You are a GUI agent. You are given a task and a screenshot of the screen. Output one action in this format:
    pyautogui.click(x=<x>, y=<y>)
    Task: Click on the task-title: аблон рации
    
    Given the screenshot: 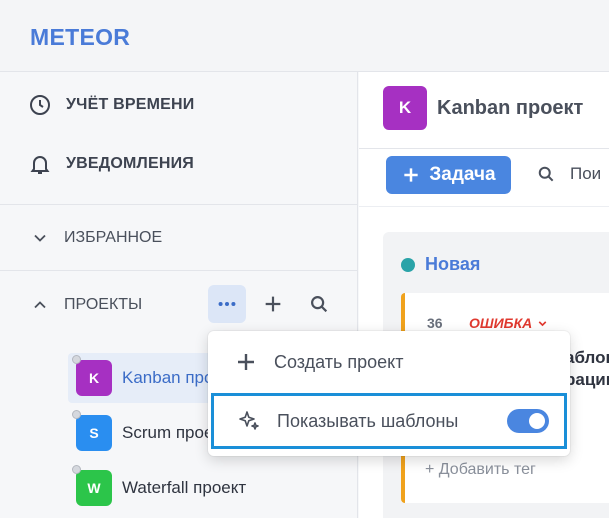 What is the action you would take?
    pyautogui.click(x=587, y=369)
    